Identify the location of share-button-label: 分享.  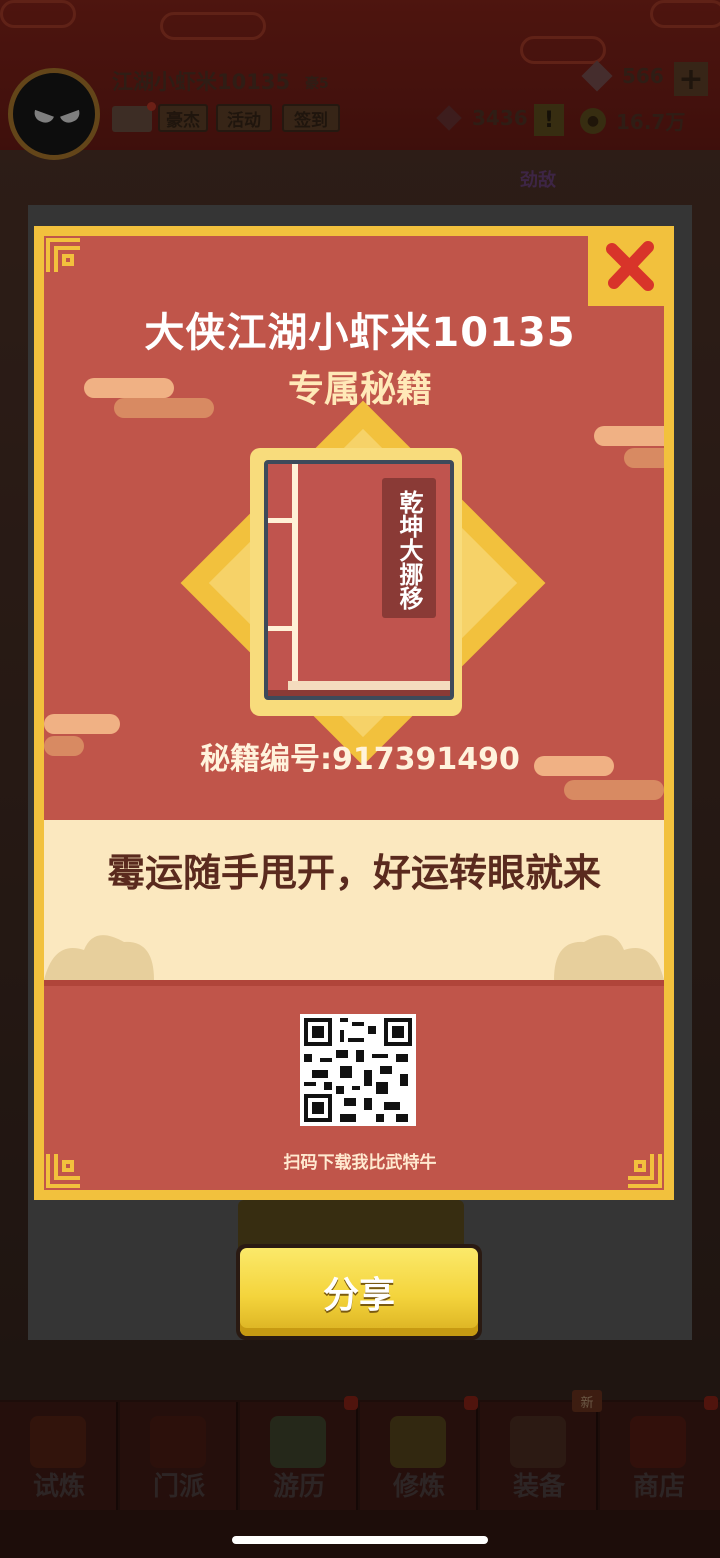
(359, 1292).